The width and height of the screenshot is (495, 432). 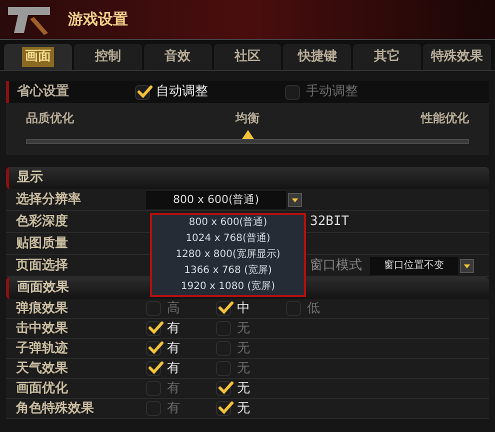 I want to click on setting-label: 子弹轨迹, so click(x=42, y=349).